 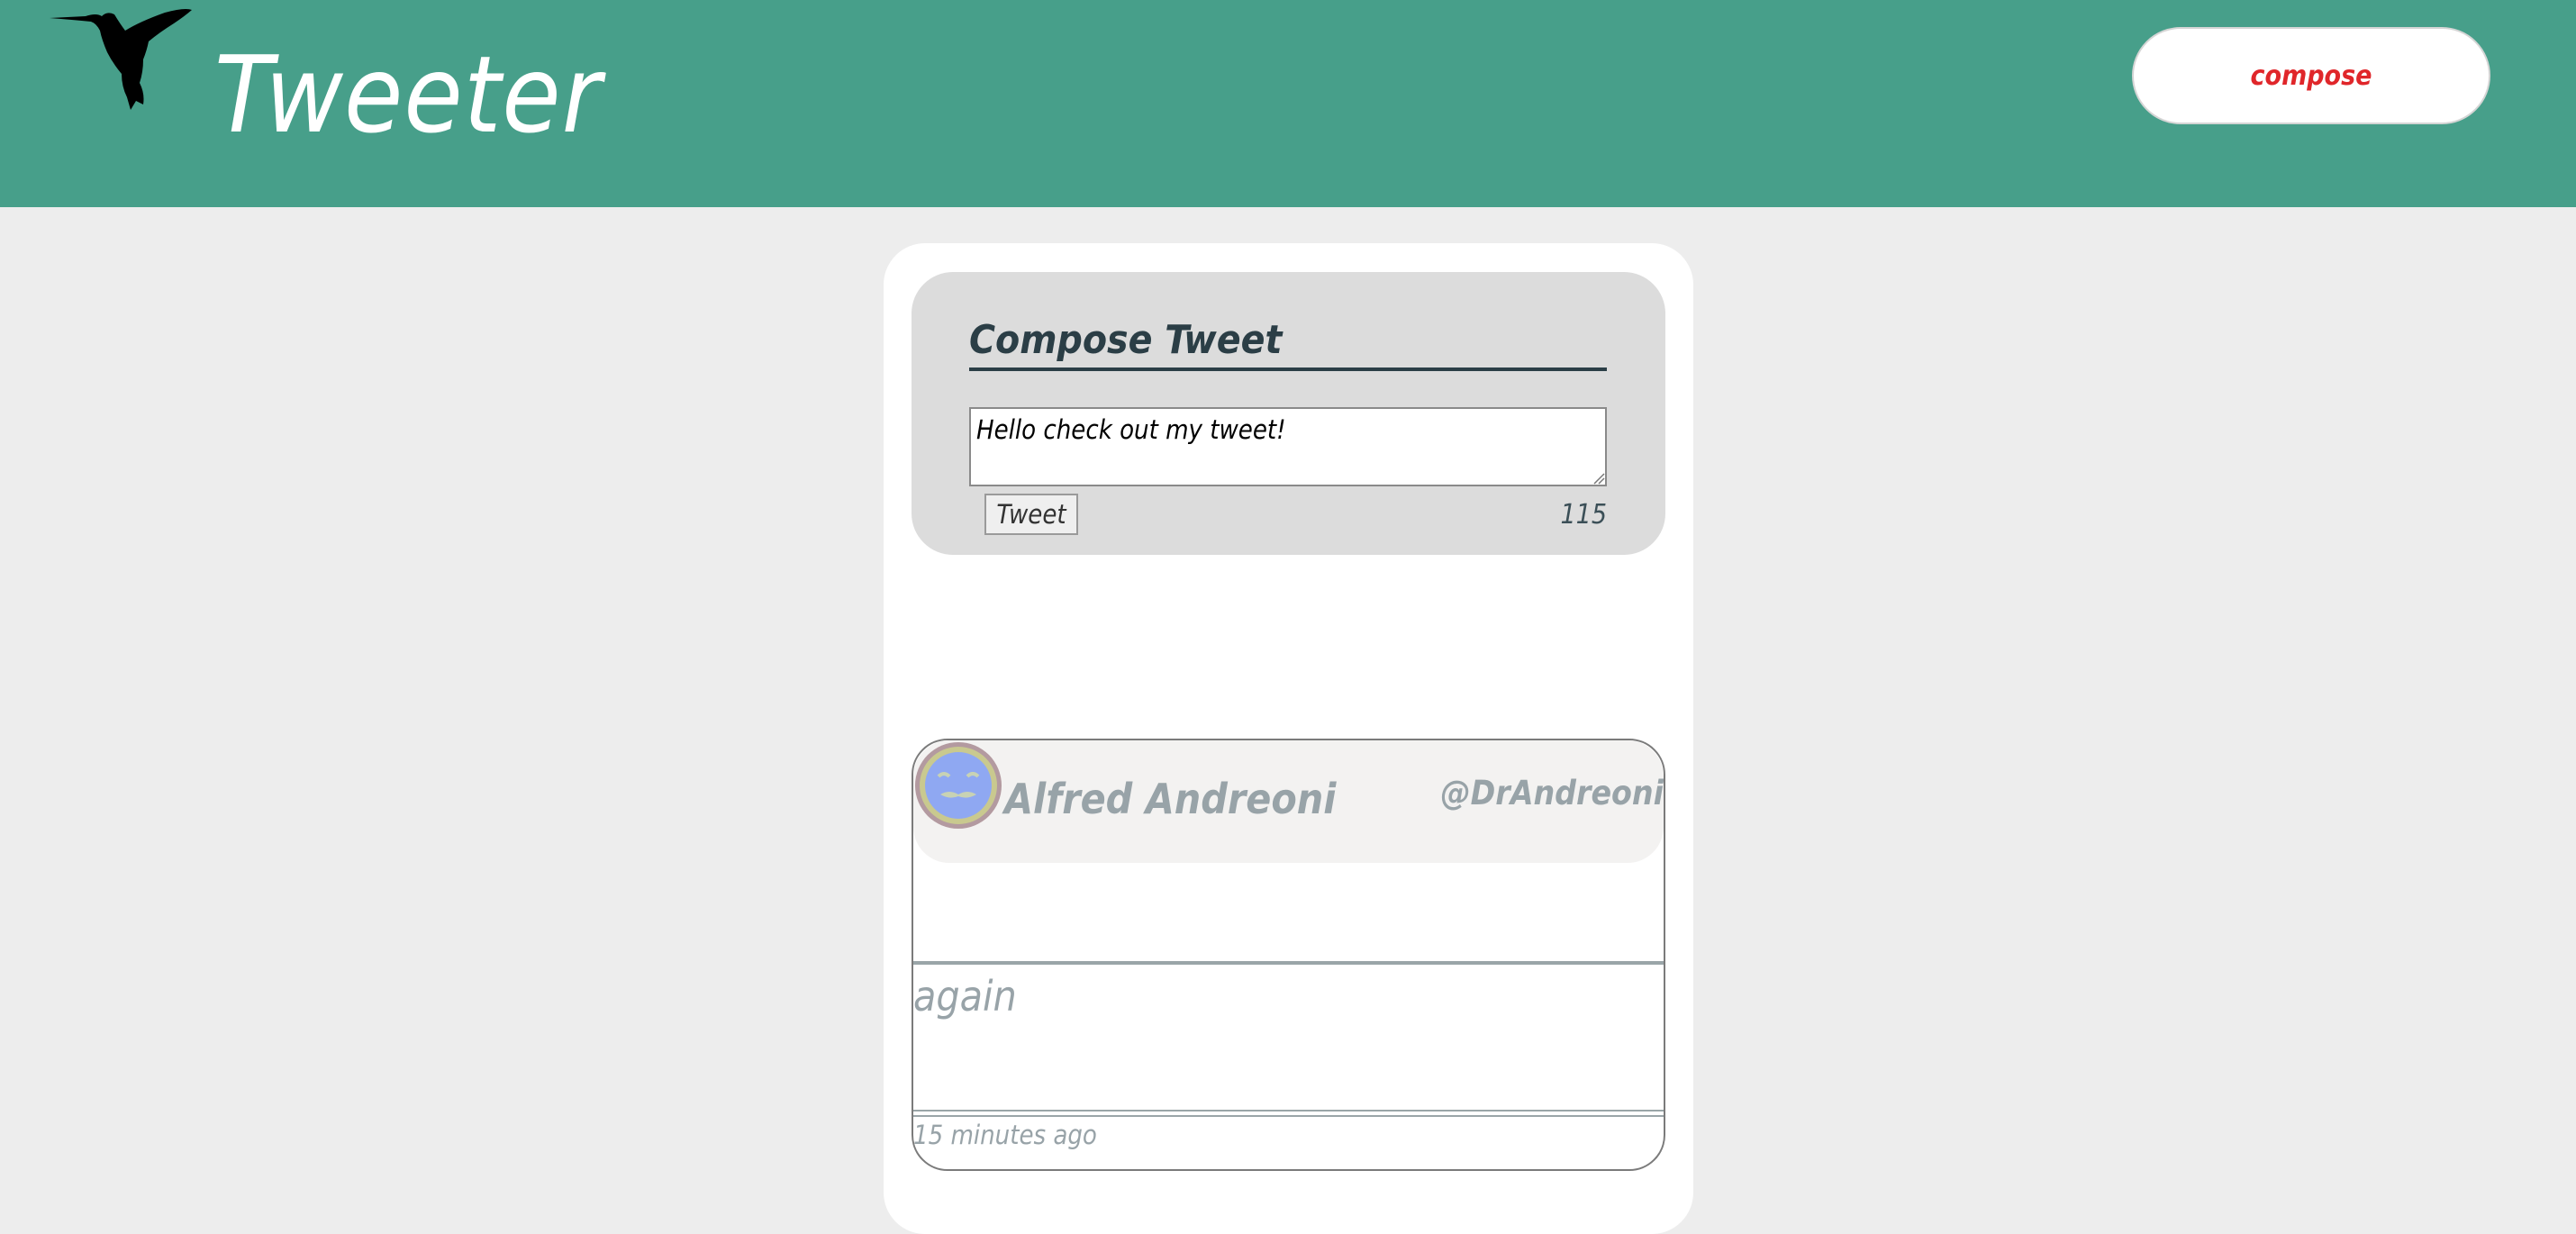 What do you see at coordinates (1288, 342) in the screenshot?
I see `compose-title: Compose Tweet` at bounding box center [1288, 342].